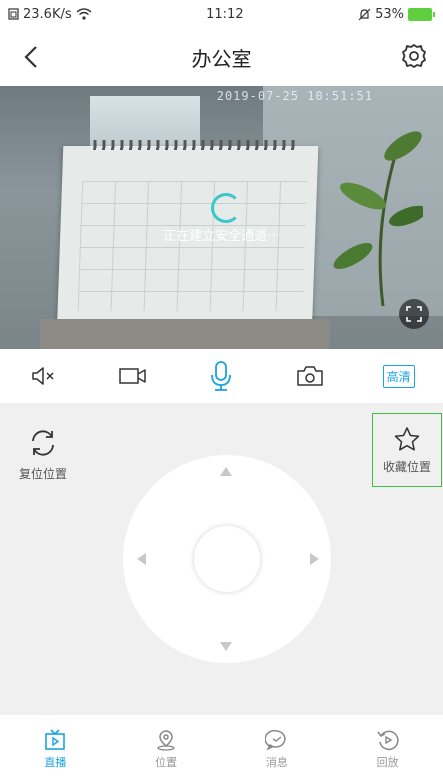 The width and height of the screenshot is (443, 780). I want to click on microphone-button, so click(221, 376).